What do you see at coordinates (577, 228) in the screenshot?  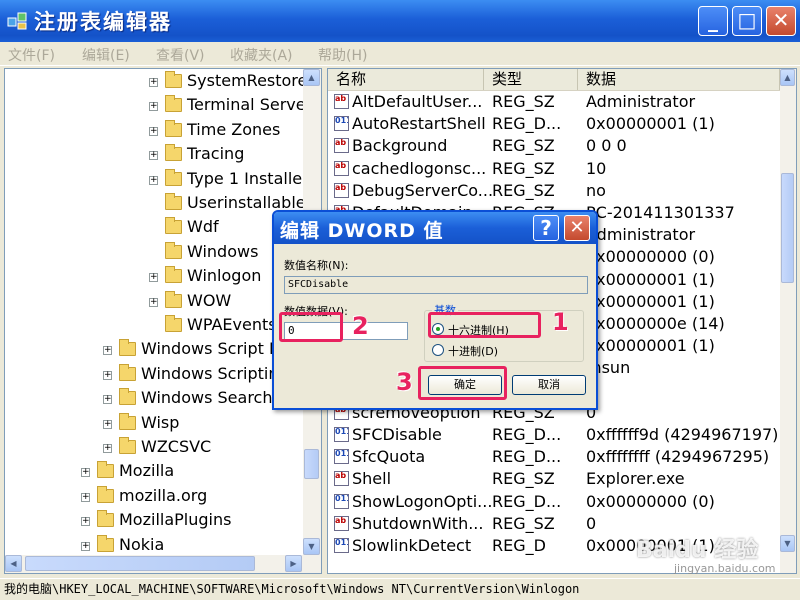 I see `dialog-close-button: ✕` at bounding box center [577, 228].